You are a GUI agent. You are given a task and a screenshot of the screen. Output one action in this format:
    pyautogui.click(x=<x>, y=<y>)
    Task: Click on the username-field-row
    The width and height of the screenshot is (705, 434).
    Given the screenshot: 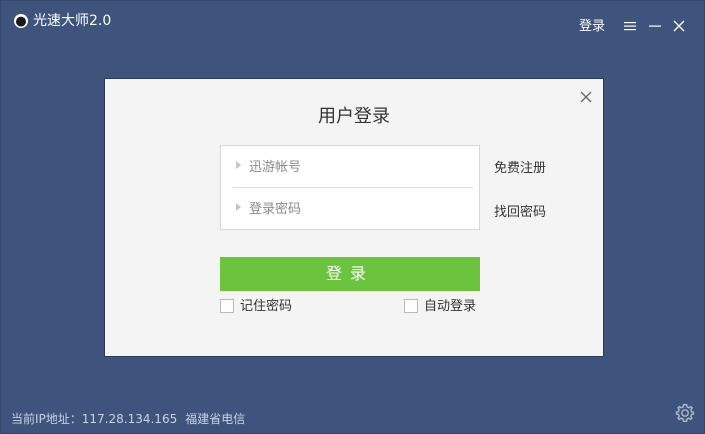 What is the action you would take?
    pyautogui.click(x=350, y=166)
    